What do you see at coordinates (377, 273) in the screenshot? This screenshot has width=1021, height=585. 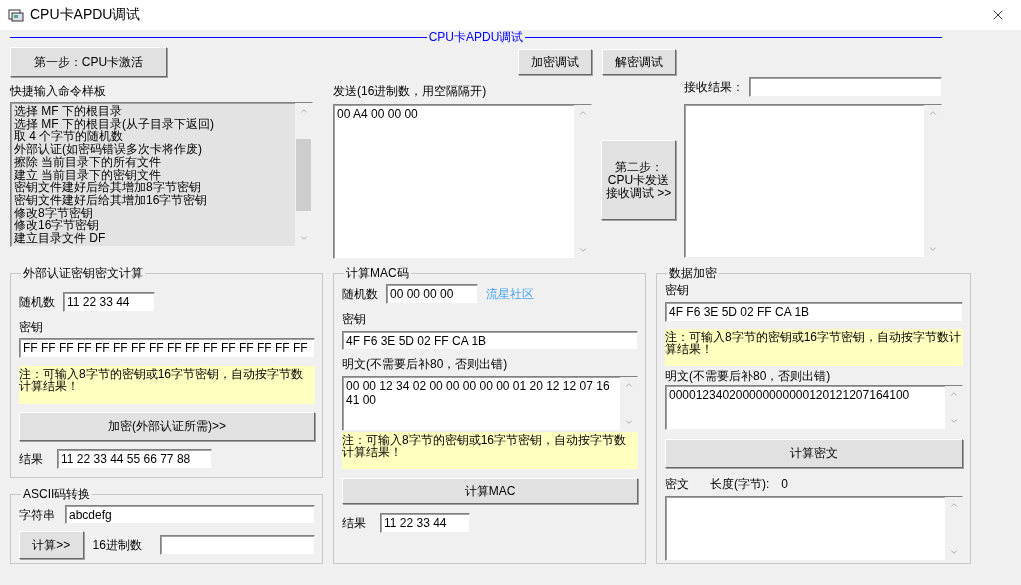 I see `group-title: 计算MAC码` at bounding box center [377, 273].